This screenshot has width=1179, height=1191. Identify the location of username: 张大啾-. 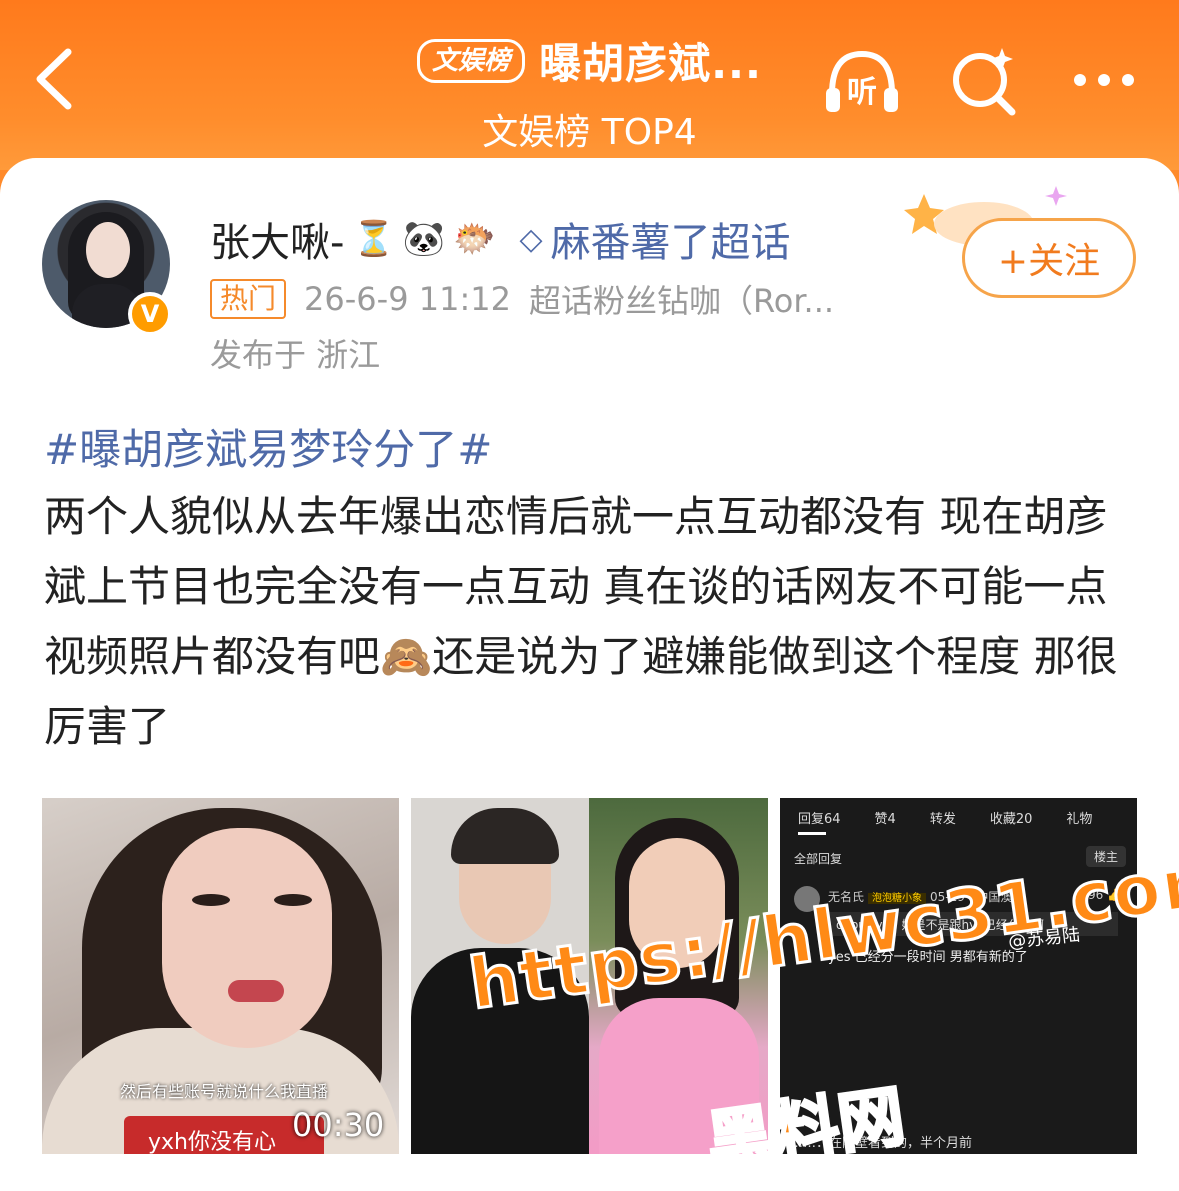
(277, 239).